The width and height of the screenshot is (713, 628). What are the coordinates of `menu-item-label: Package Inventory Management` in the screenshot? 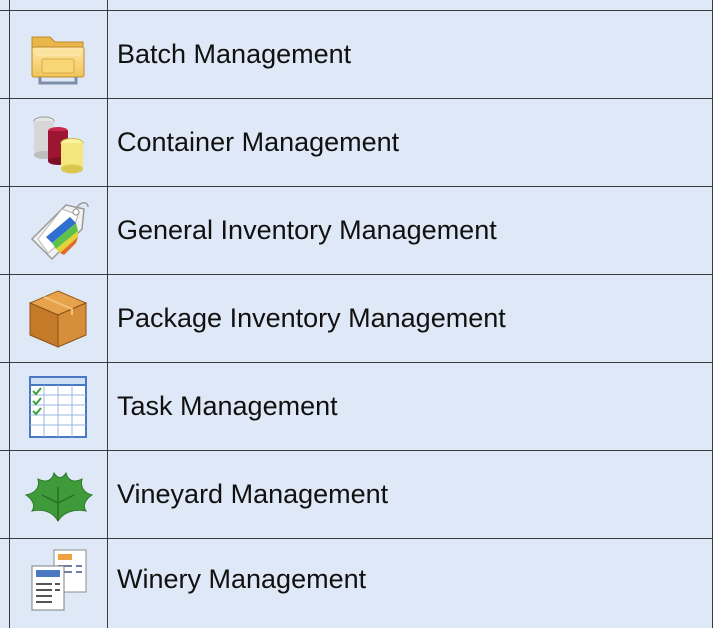 It's located at (311, 318).